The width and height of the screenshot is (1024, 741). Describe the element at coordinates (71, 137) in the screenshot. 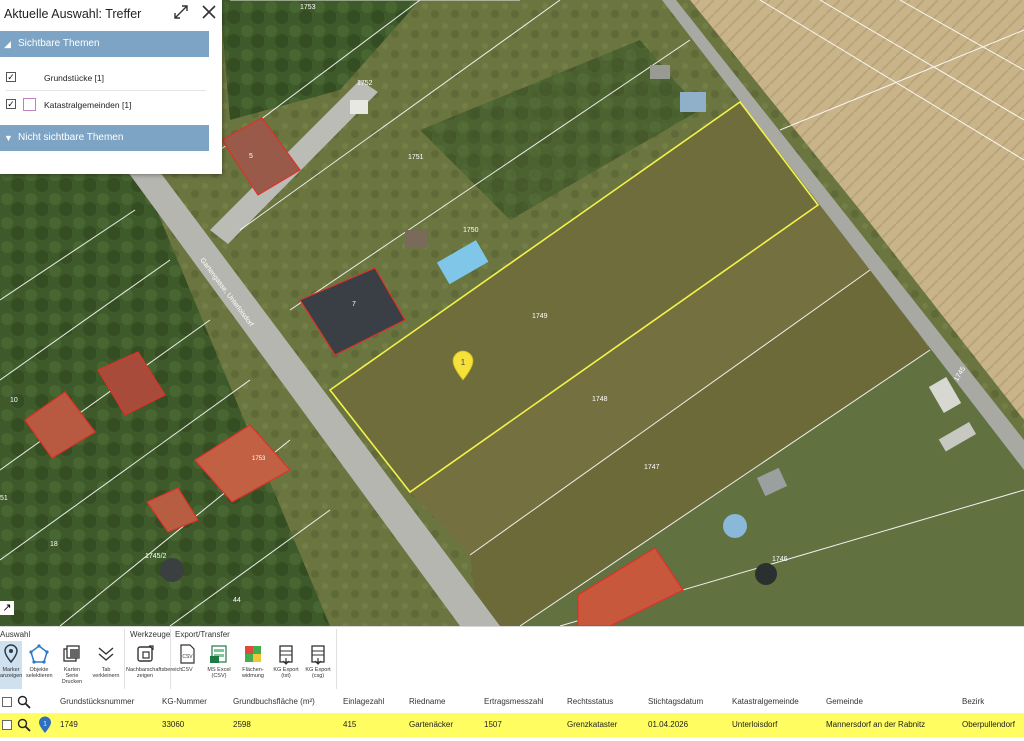

I see `hidden-themes-label: Nicht sichtbare Themen` at that location.